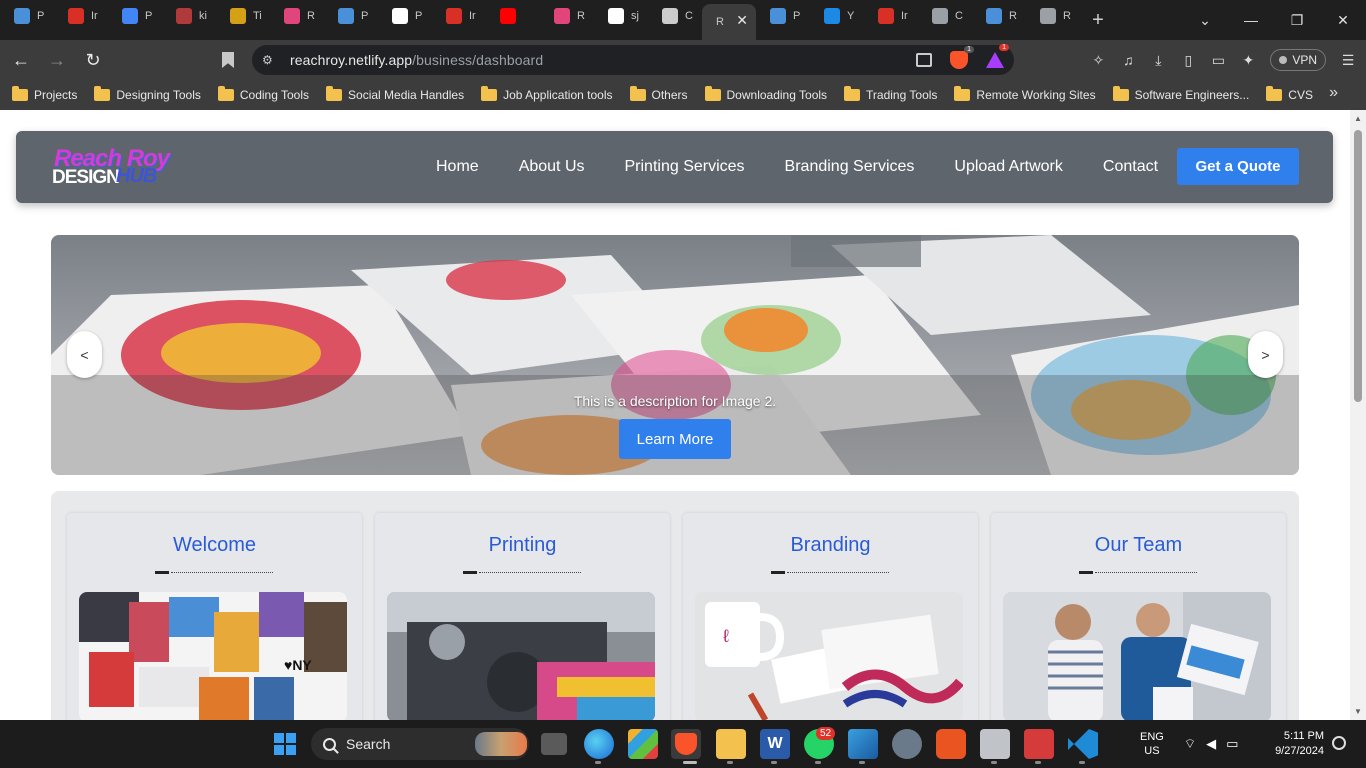  Describe the element at coordinates (995, 744) in the screenshot. I see `control-panel-icon` at that location.